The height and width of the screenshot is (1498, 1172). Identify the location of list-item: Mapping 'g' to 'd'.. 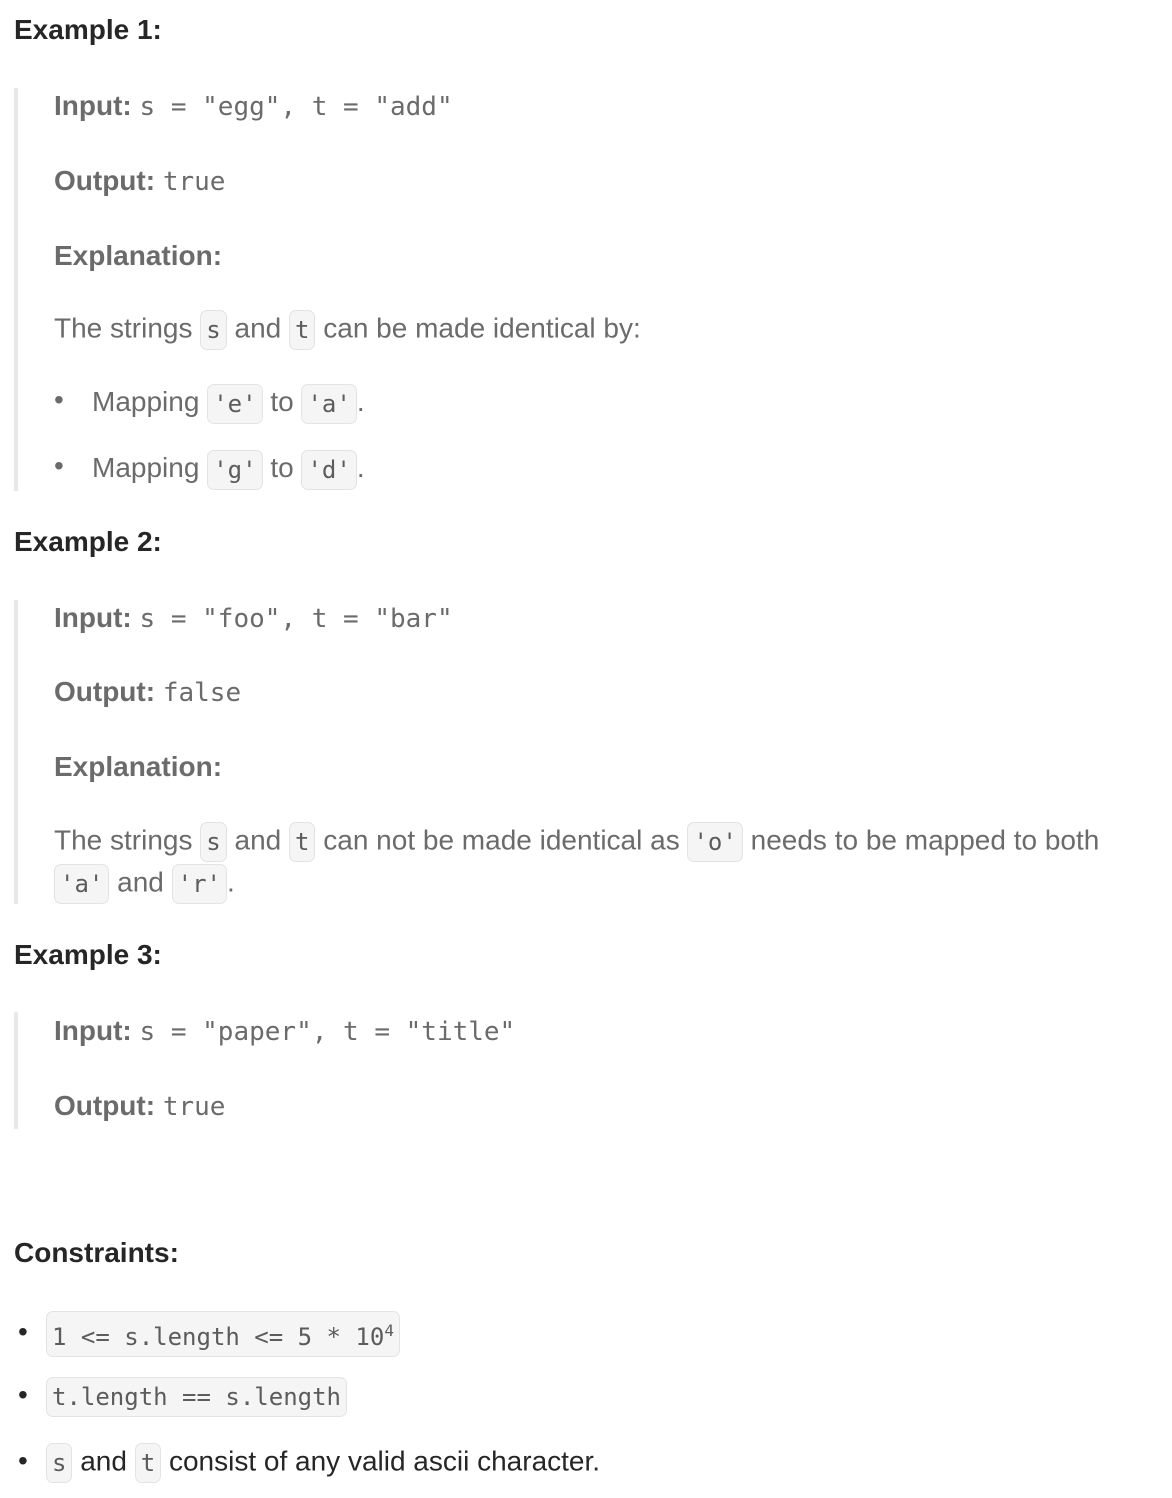
(209, 470).